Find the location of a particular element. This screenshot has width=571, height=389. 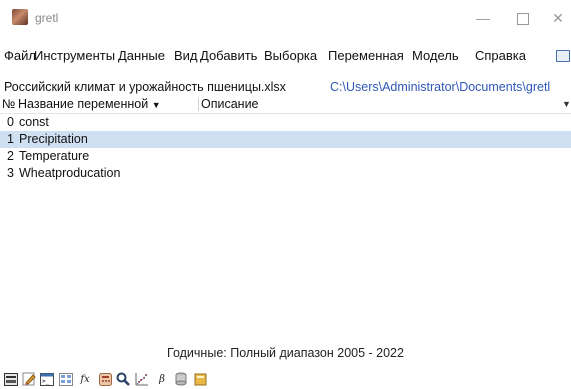

menu-model: Модель is located at coordinates (435, 56).